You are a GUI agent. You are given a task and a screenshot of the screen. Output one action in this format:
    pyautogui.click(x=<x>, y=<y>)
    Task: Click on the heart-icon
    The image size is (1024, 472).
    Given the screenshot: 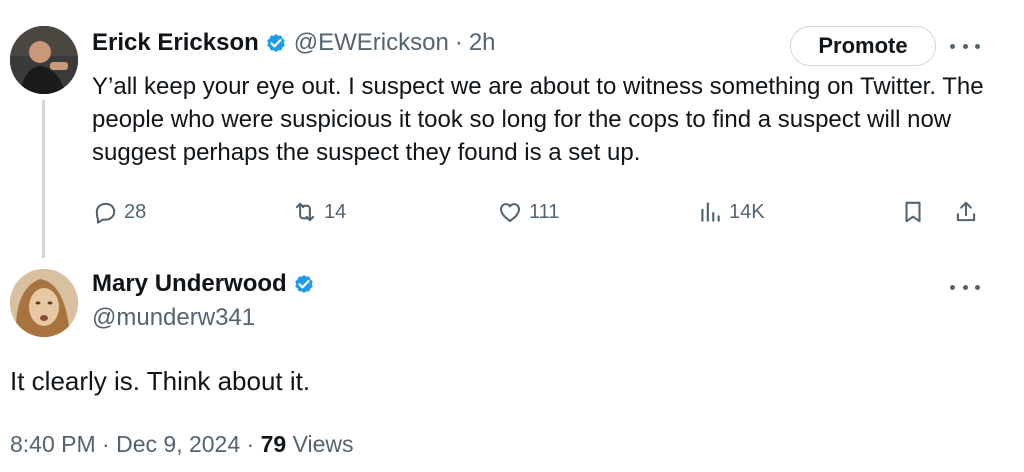 What is the action you would take?
    pyautogui.click(x=510, y=213)
    